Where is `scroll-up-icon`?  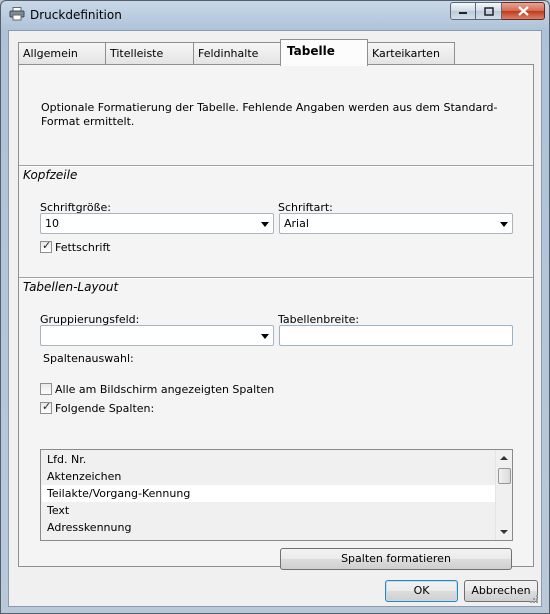 scroll-up-icon is located at coordinates (504, 458).